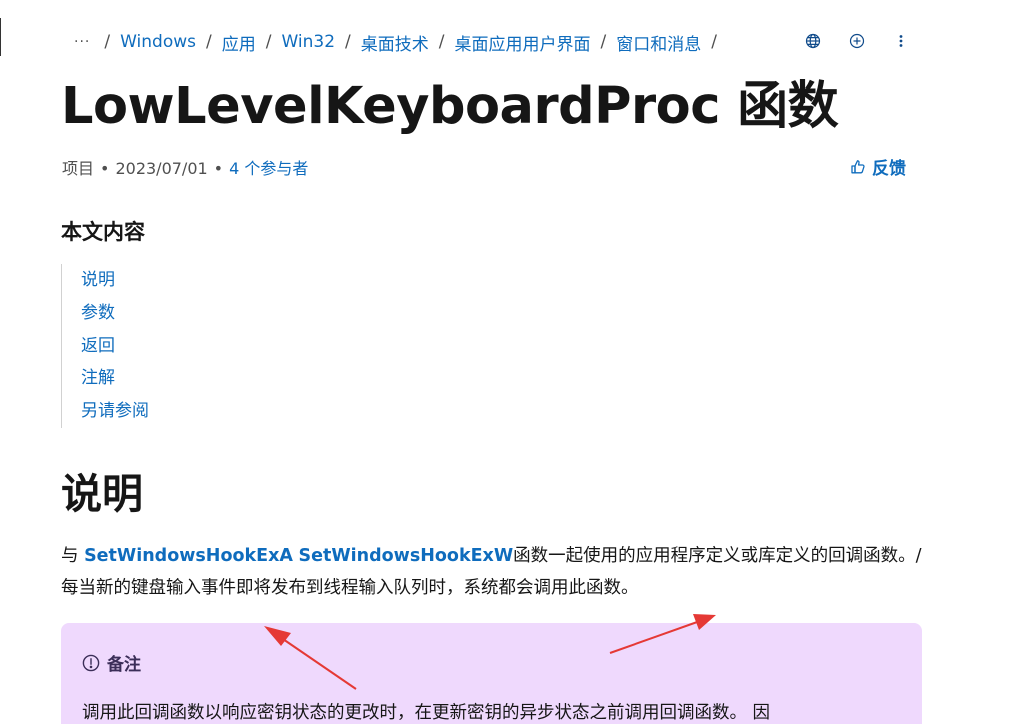 The height and width of the screenshot is (724, 1015). What do you see at coordinates (658, 42) in the screenshot?
I see `breadcrumb-item-windows-messages: 窗口和消息` at bounding box center [658, 42].